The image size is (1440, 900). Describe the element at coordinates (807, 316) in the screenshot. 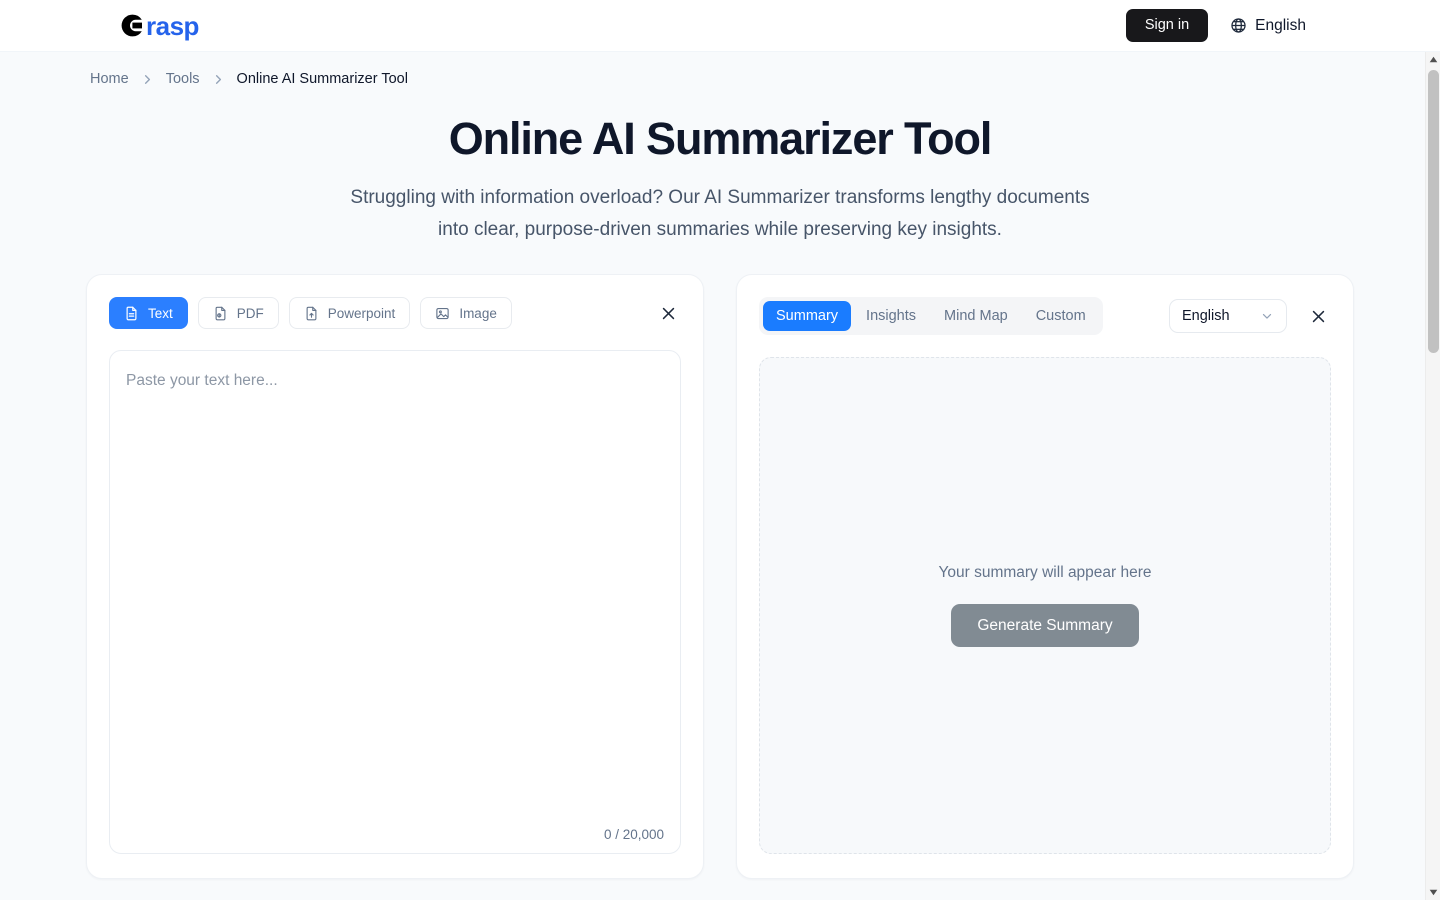

I see `tab-summary: Summary` at that location.